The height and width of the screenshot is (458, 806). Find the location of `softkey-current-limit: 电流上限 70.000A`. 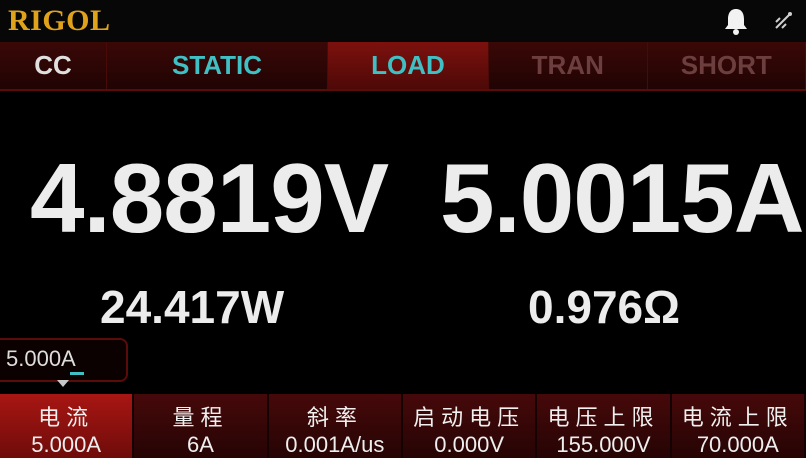

softkey-current-limit: 电流上限 70.000A is located at coordinates (738, 426).